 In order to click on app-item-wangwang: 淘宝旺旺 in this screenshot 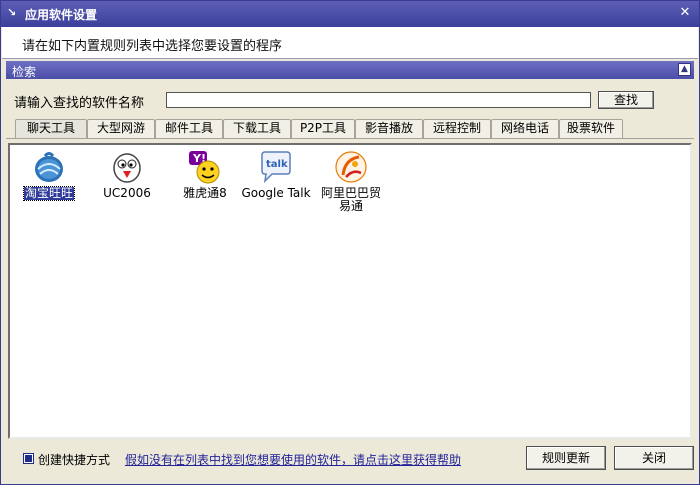, I will do `click(49, 175)`.